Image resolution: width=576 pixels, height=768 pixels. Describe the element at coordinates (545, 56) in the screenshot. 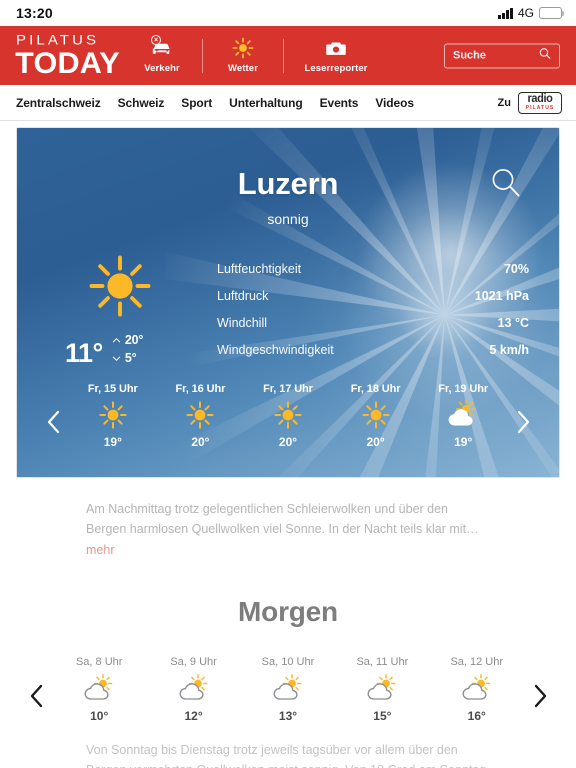

I see `search-icon` at that location.